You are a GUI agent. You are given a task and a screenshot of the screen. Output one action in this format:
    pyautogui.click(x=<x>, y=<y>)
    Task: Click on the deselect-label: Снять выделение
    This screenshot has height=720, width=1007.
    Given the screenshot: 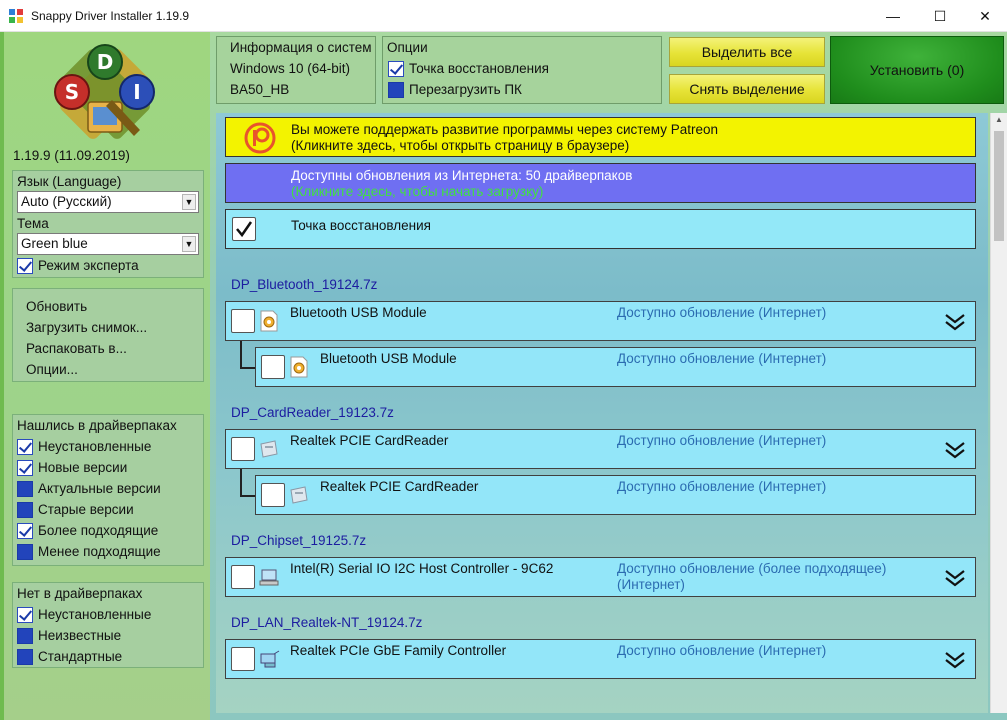 What is the action you would take?
    pyautogui.click(x=747, y=89)
    